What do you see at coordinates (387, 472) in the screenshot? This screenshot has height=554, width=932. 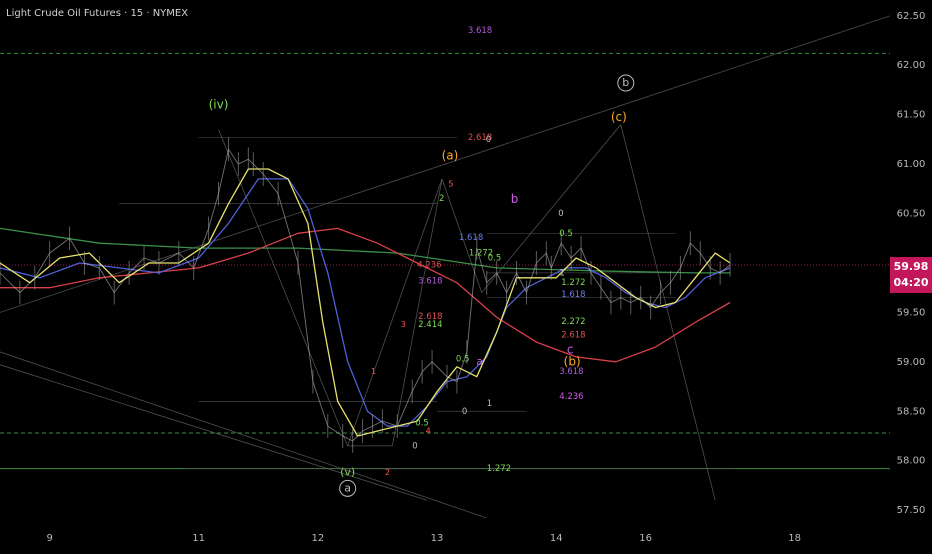 I see `wave-label: 2` at bounding box center [387, 472].